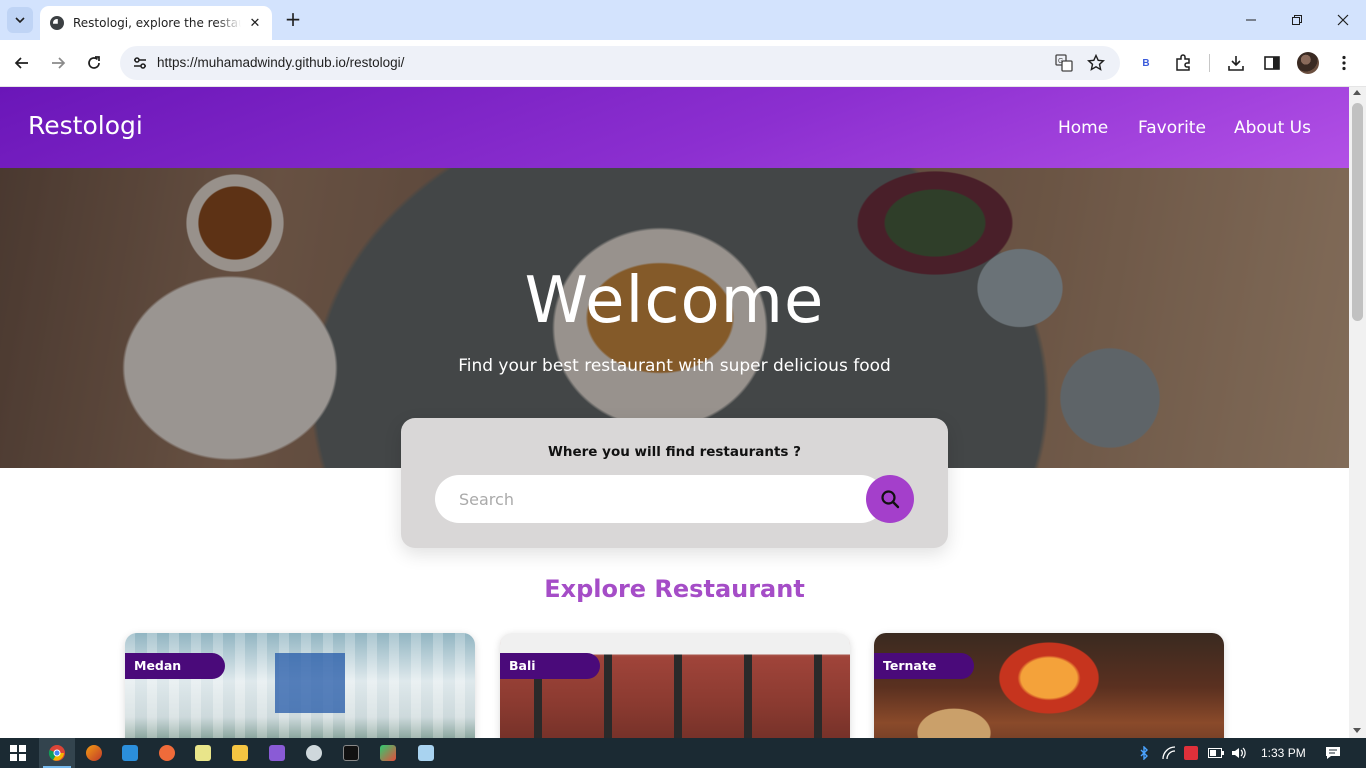 The width and height of the screenshot is (1366, 768). I want to click on terminal-icon, so click(351, 753).